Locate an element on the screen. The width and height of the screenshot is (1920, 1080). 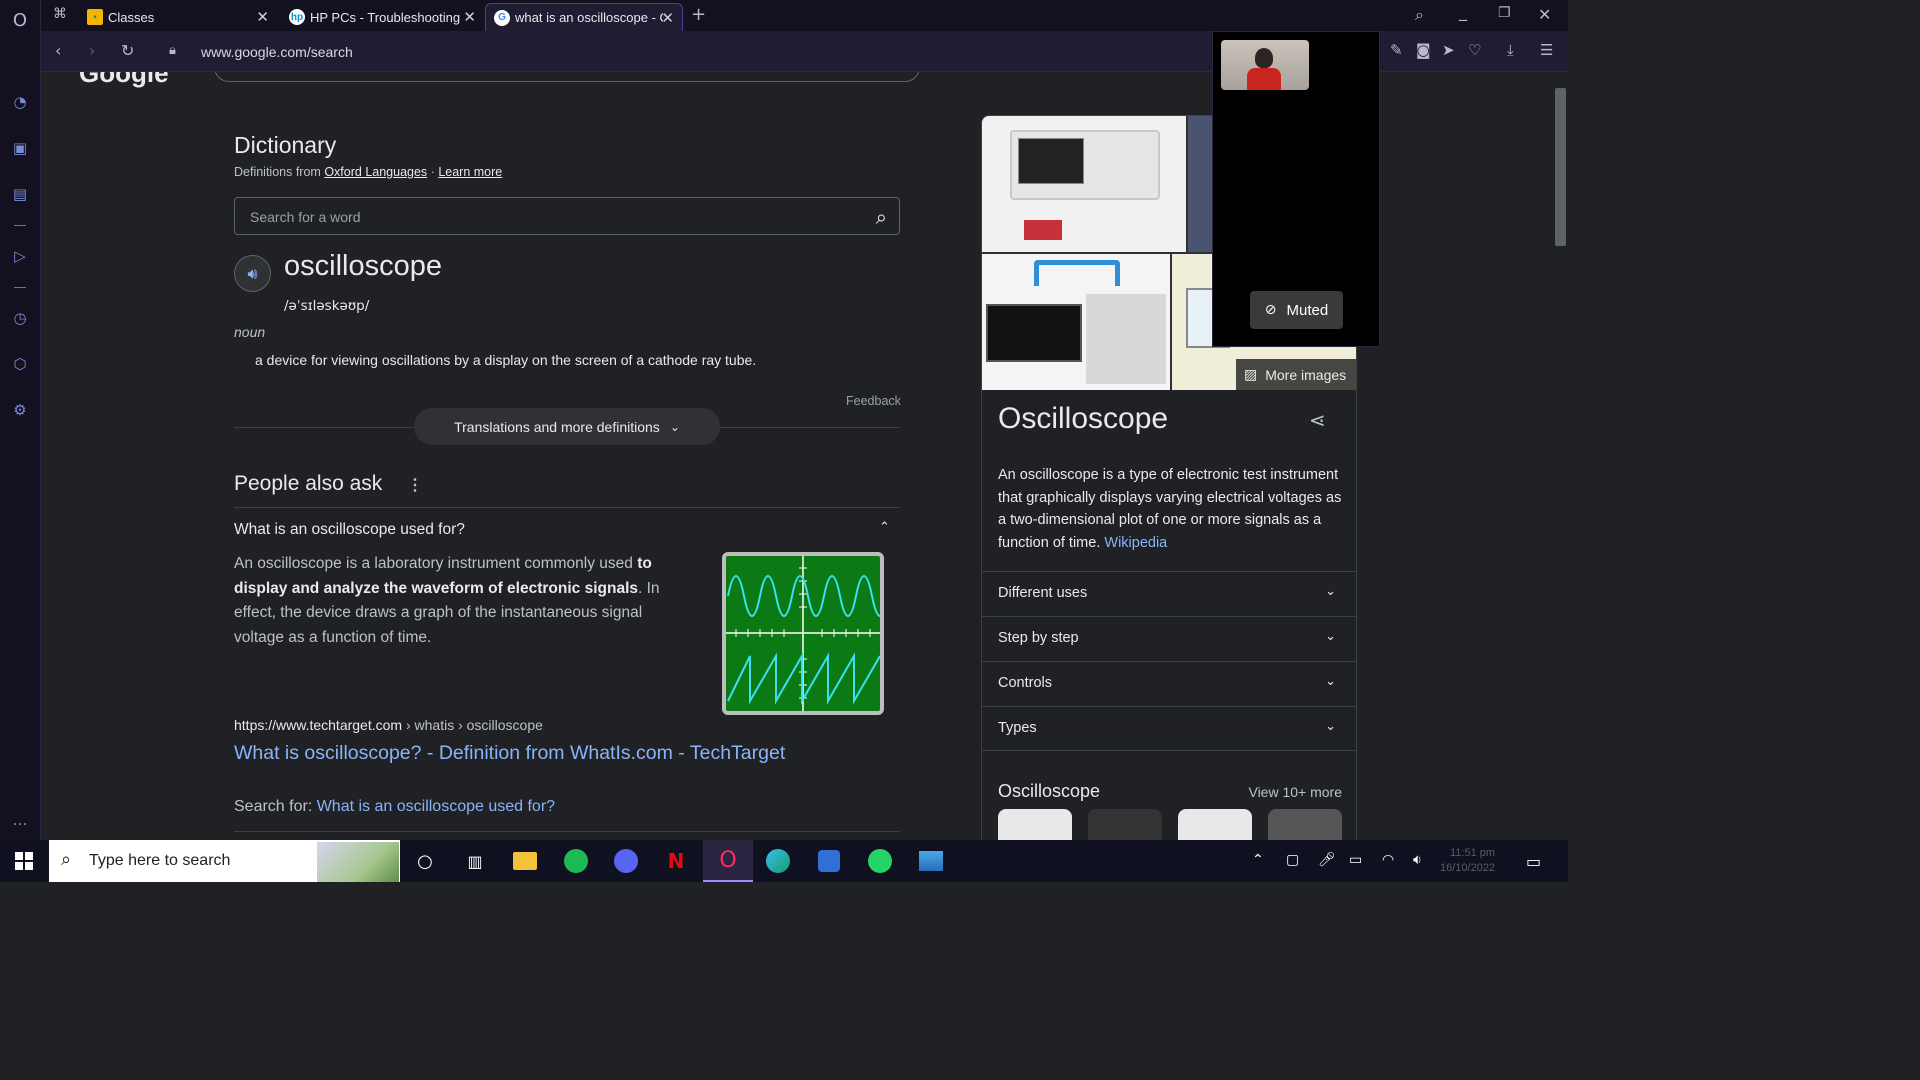
search-for-link: What is an oscilloscope used for? is located at coordinates (436, 806).